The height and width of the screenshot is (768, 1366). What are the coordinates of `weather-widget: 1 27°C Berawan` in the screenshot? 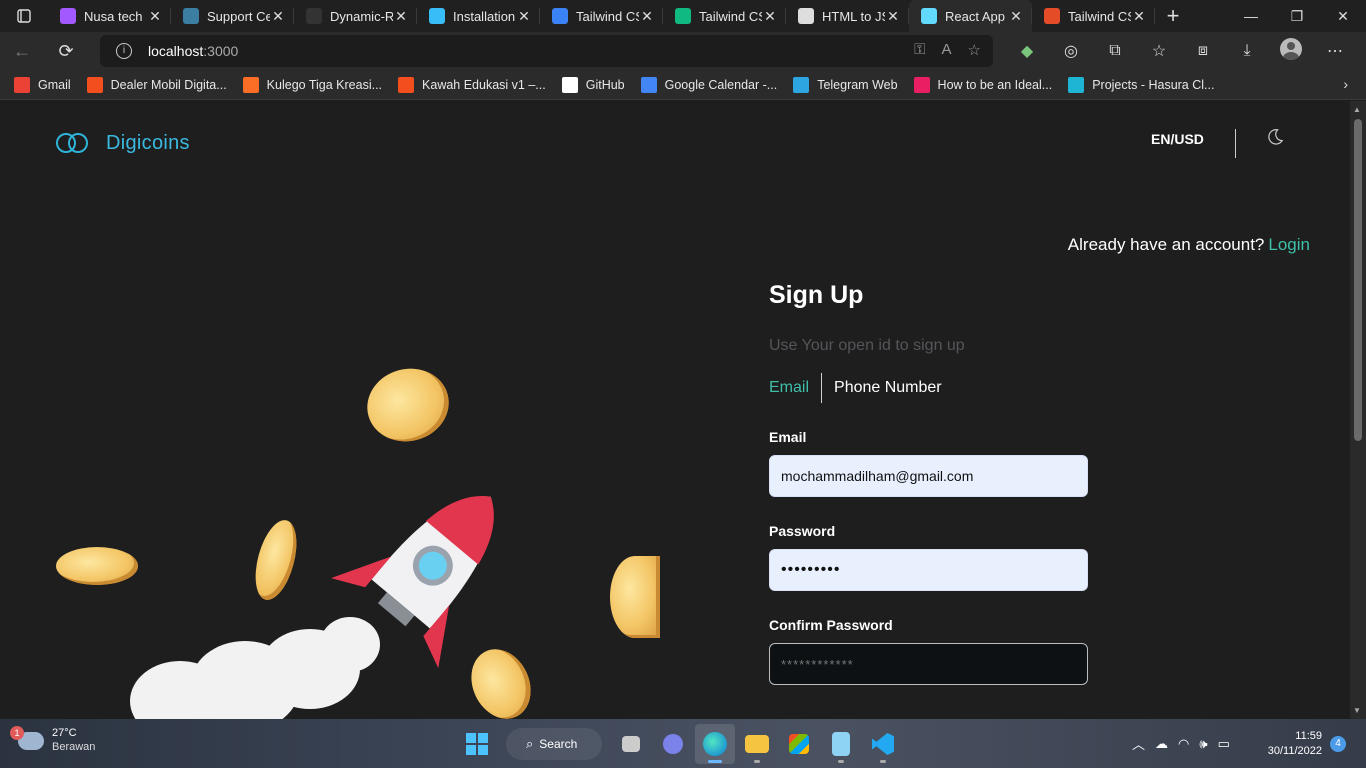 It's located at (53, 740).